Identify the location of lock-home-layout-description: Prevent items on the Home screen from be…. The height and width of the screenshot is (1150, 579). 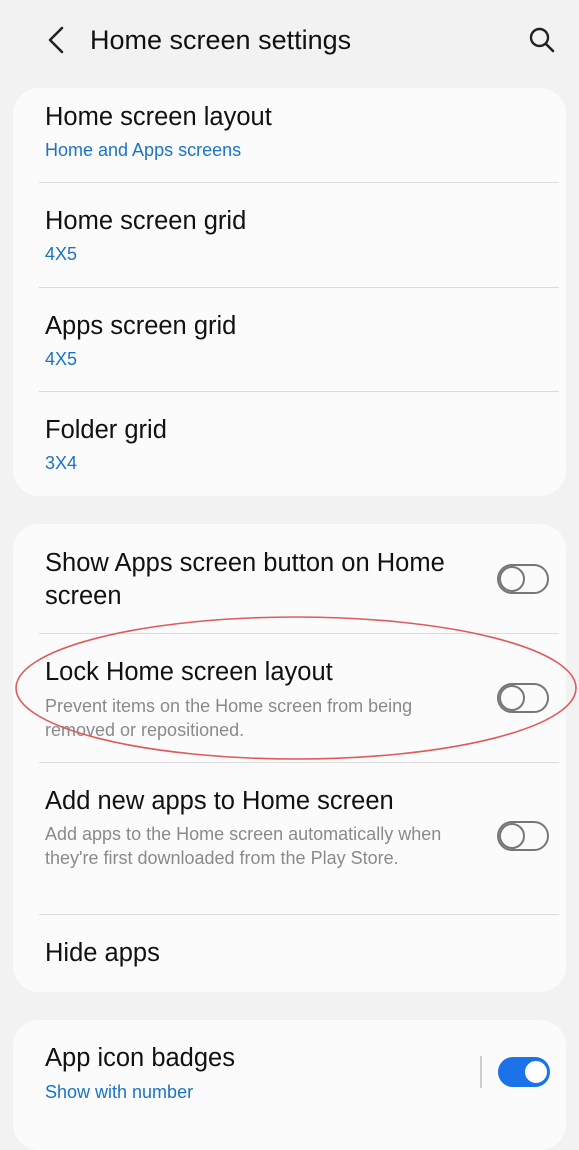
(229, 718).